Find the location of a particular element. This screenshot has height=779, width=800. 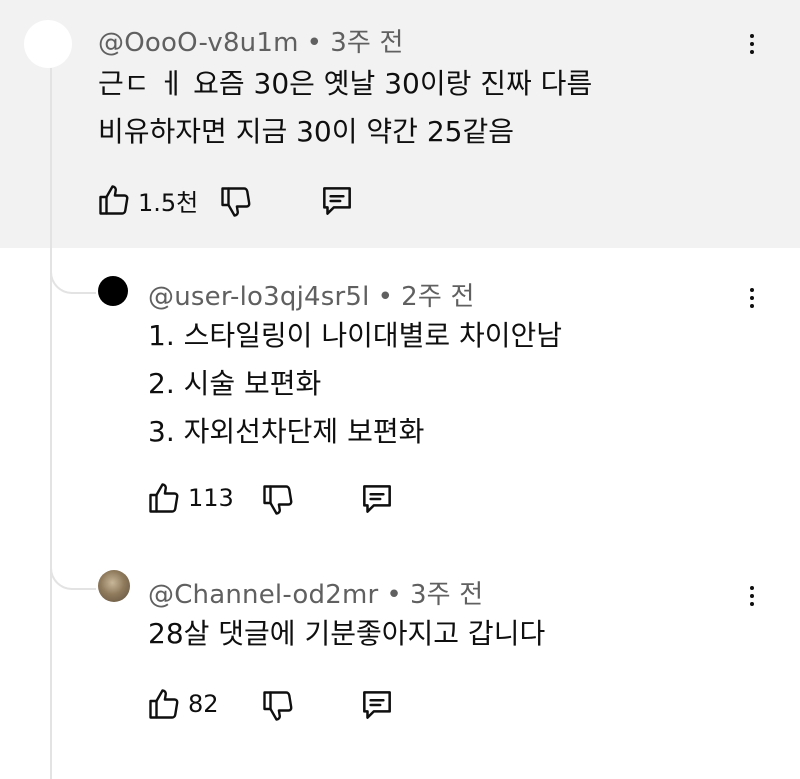

author-handle: @user-lo3qj4sr5l is located at coordinates (259, 297).